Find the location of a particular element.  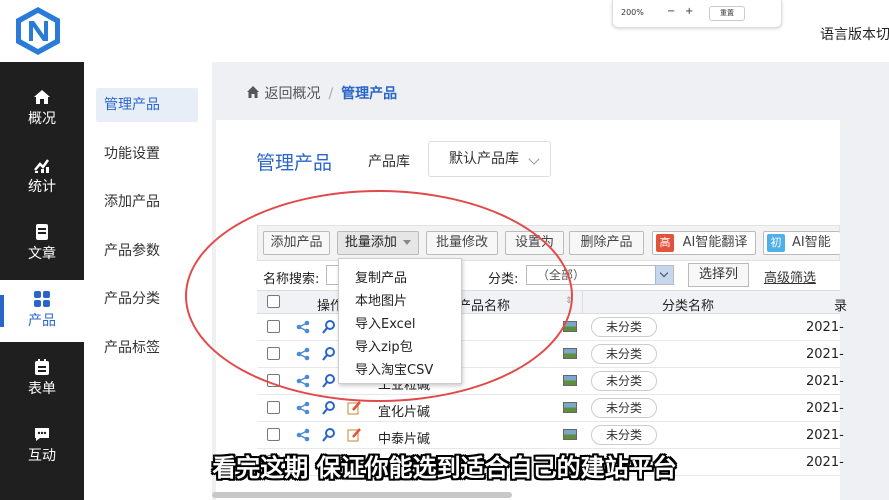

main-nav: 概况 统计 文章 产品 表单 互动 is located at coordinates (42, 281).